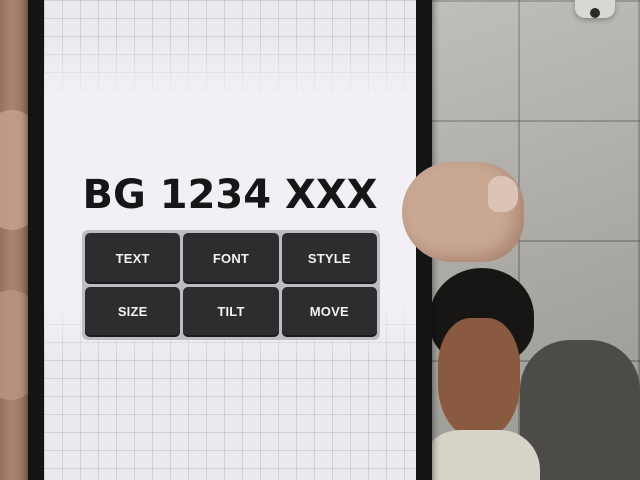 The image size is (640, 480). Describe the element at coordinates (133, 311) in the screenshot. I see `size-button: SIZE` at that location.